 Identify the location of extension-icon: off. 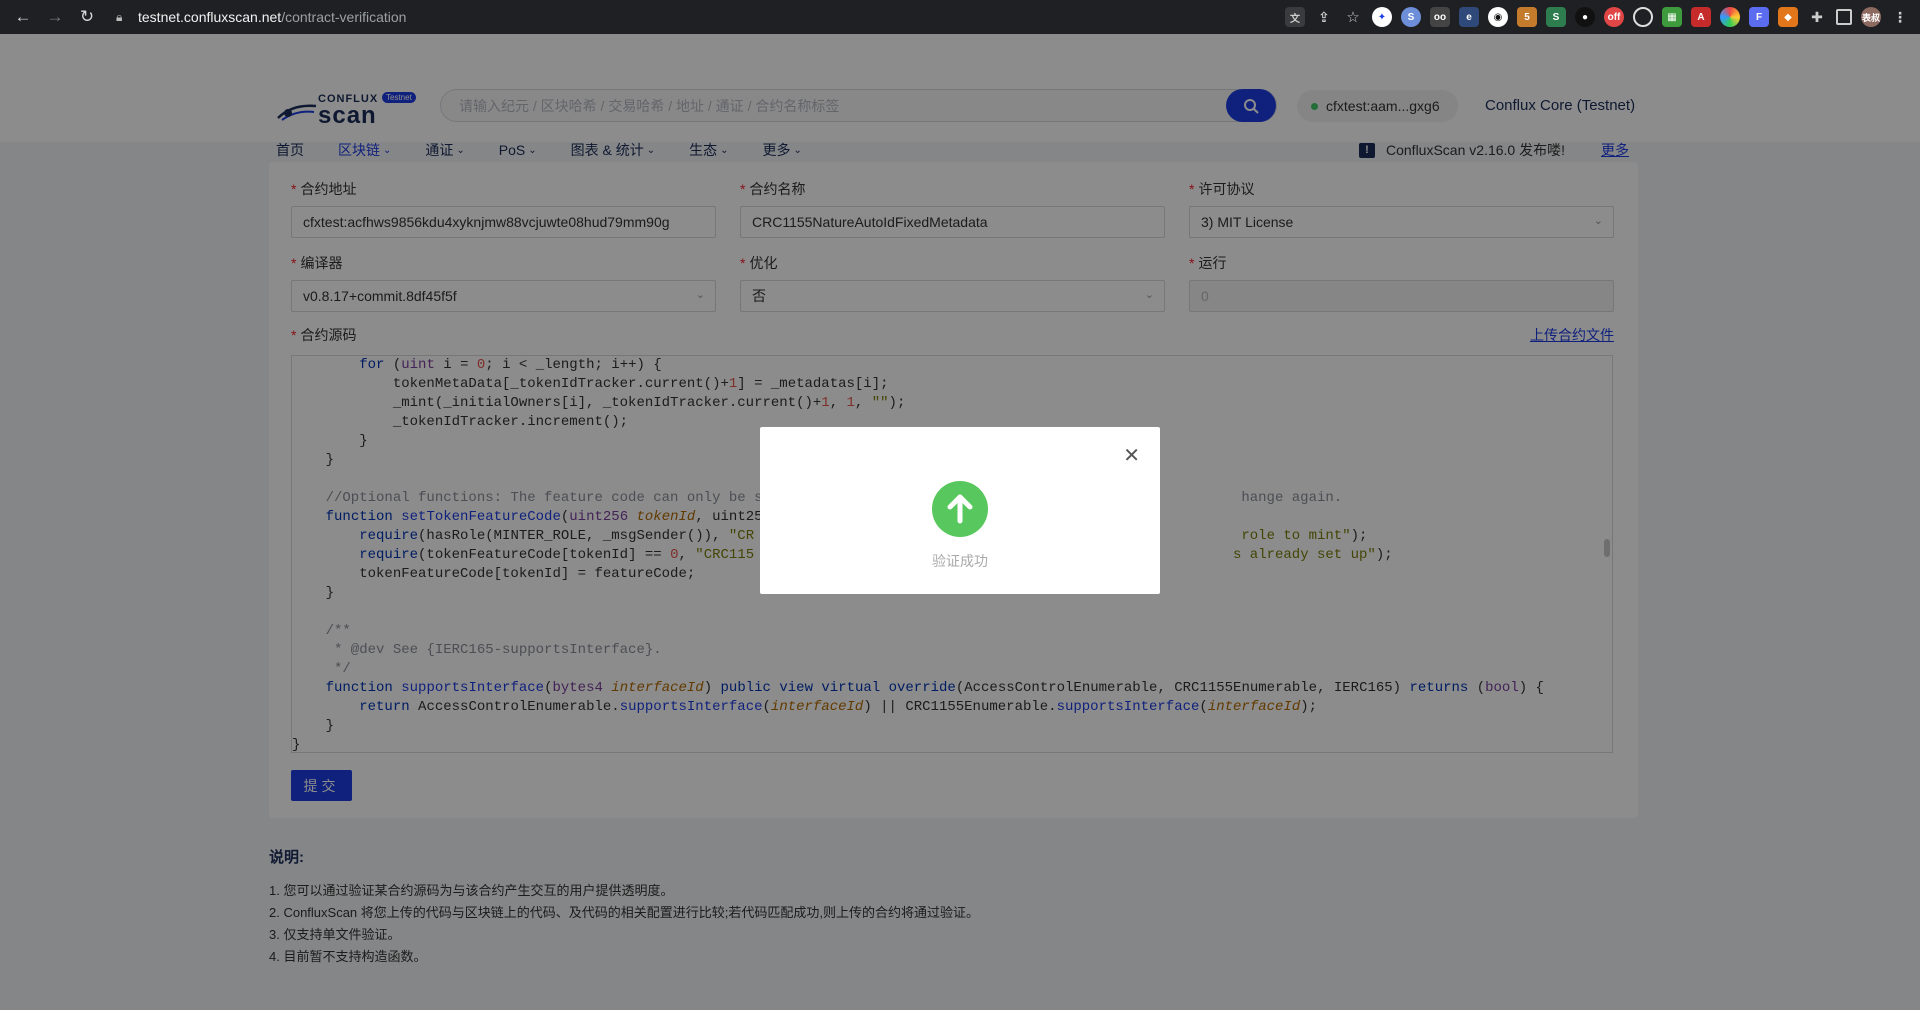
(1614, 17).